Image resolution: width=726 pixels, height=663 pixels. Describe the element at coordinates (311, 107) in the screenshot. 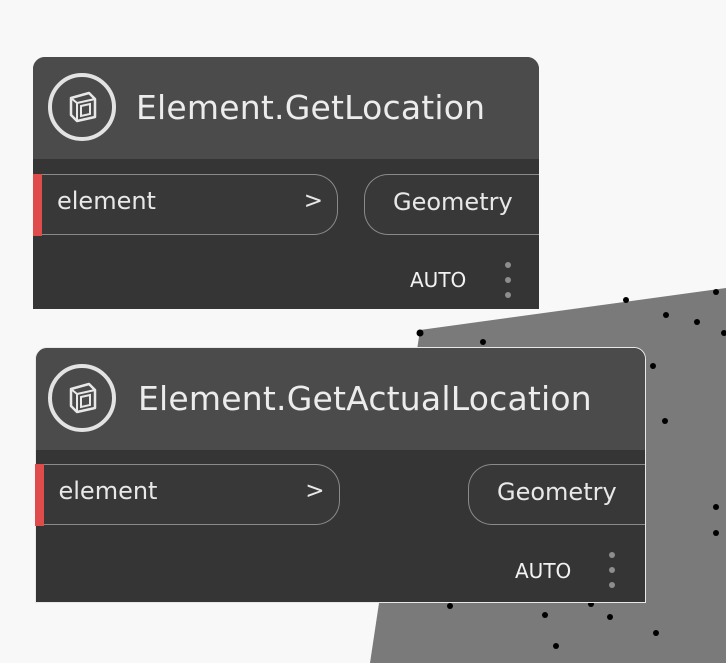

I see `node-title: Element.GetLocation` at that location.